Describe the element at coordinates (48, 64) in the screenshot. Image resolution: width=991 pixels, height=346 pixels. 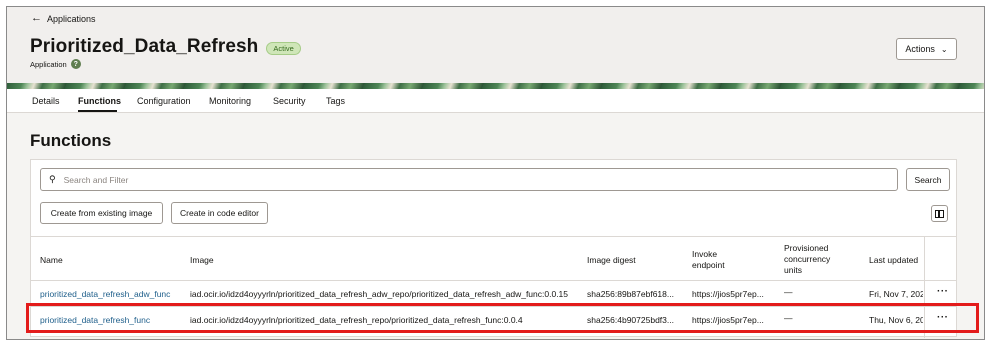
I see `resource-type-label: Application` at that location.